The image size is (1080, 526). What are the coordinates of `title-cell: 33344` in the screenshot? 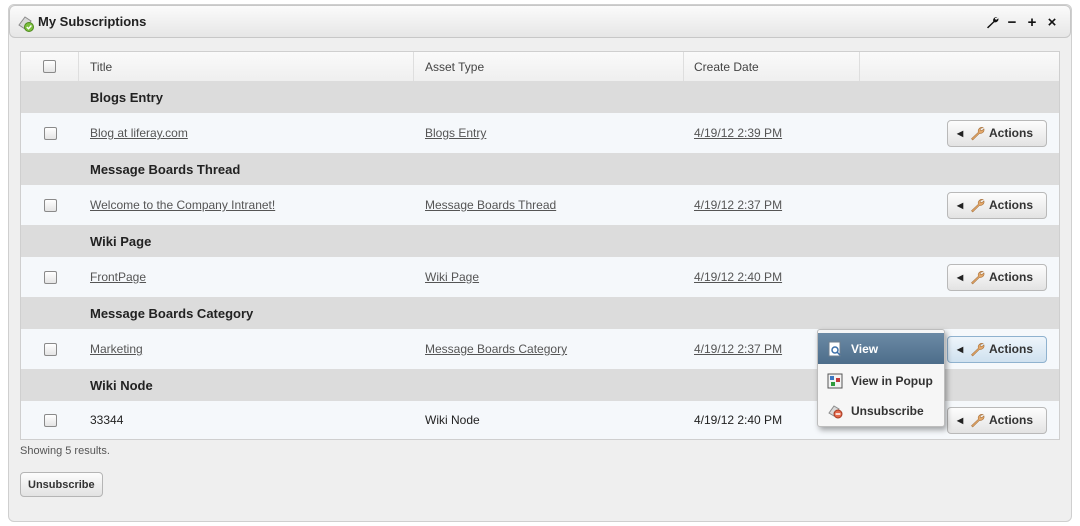 It's located at (246, 420).